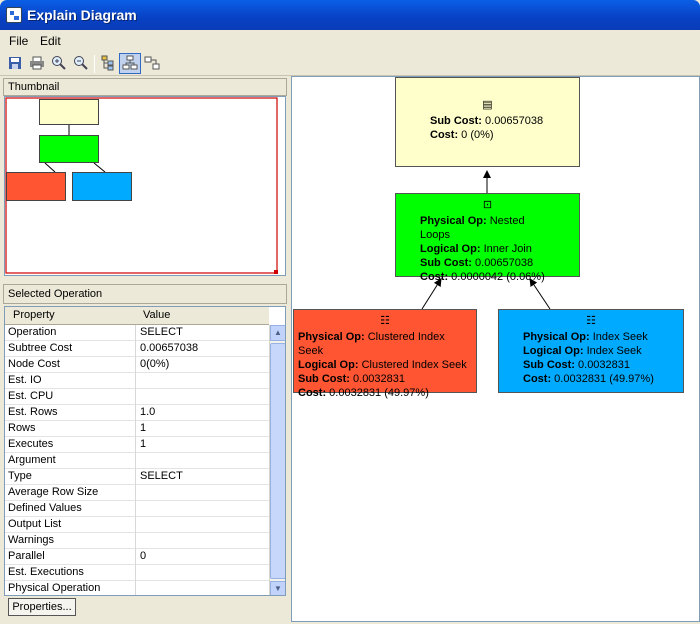  Describe the element at coordinates (108, 63) in the screenshot. I see `tree-icon` at that location.